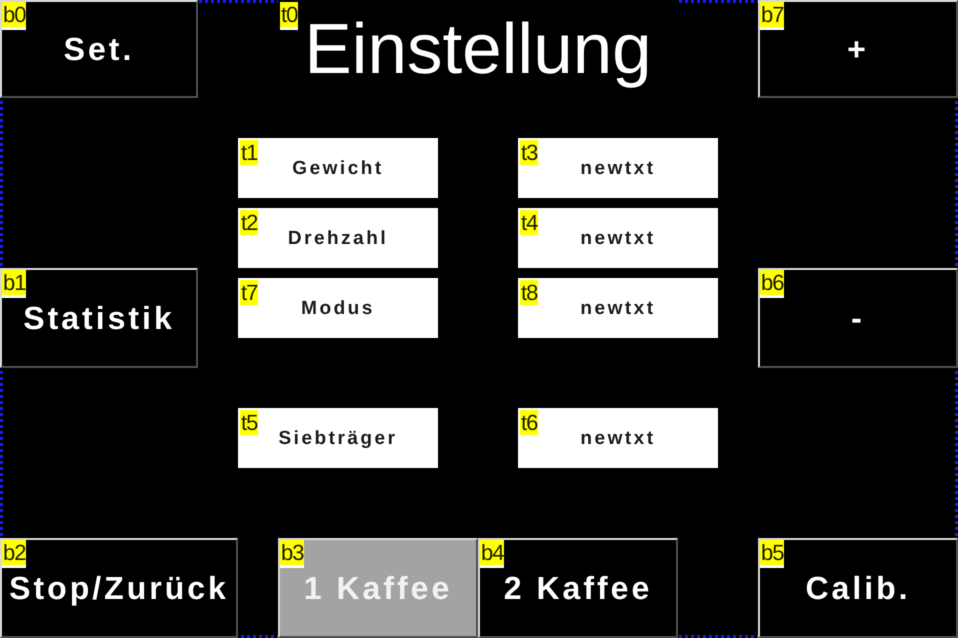  What do you see at coordinates (492, 554) in the screenshot?
I see `component-id-tag: b4` at bounding box center [492, 554].